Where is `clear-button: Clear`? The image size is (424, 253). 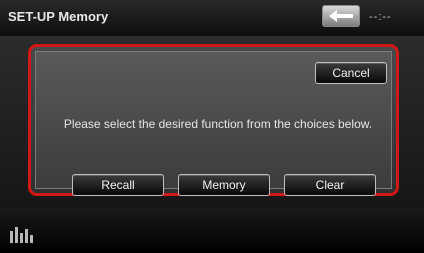
clear-button: Clear is located at coordinates (330, 185).